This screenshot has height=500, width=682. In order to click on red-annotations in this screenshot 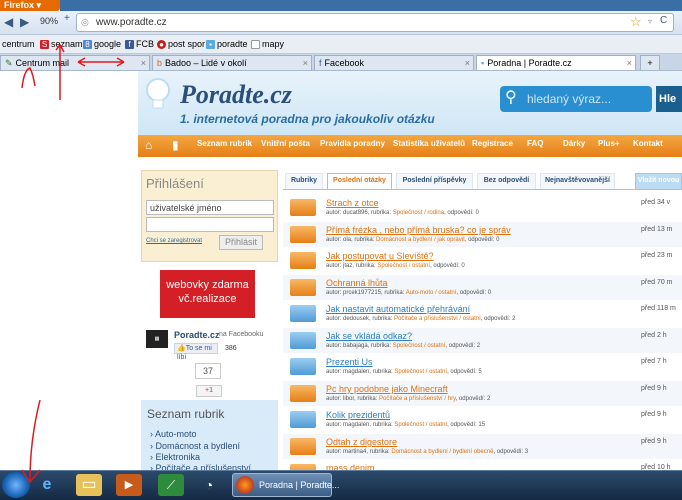, I will do `click(73, 263)`.